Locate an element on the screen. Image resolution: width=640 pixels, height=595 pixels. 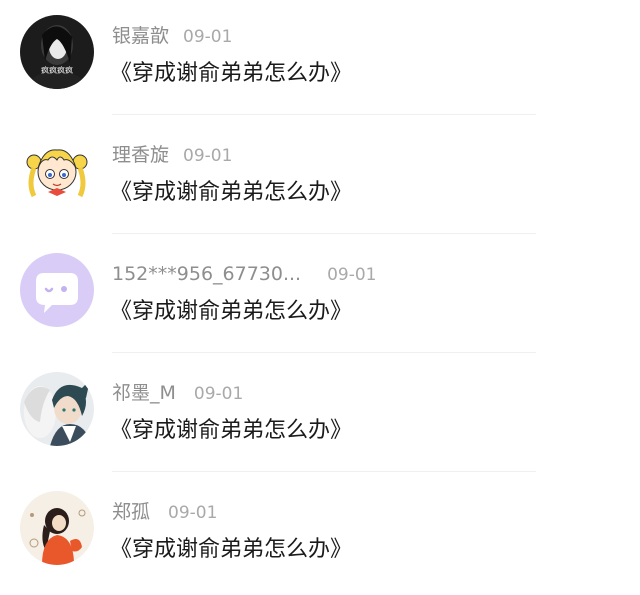
portrait-photo-avatar: 疯疯疯疯 is located at coordinates (57, 52).